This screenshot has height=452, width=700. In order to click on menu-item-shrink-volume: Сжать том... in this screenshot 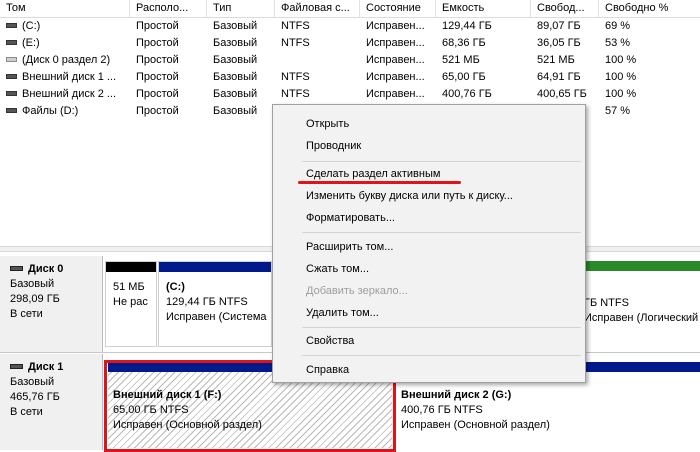, I will do `click(429, 269)`.